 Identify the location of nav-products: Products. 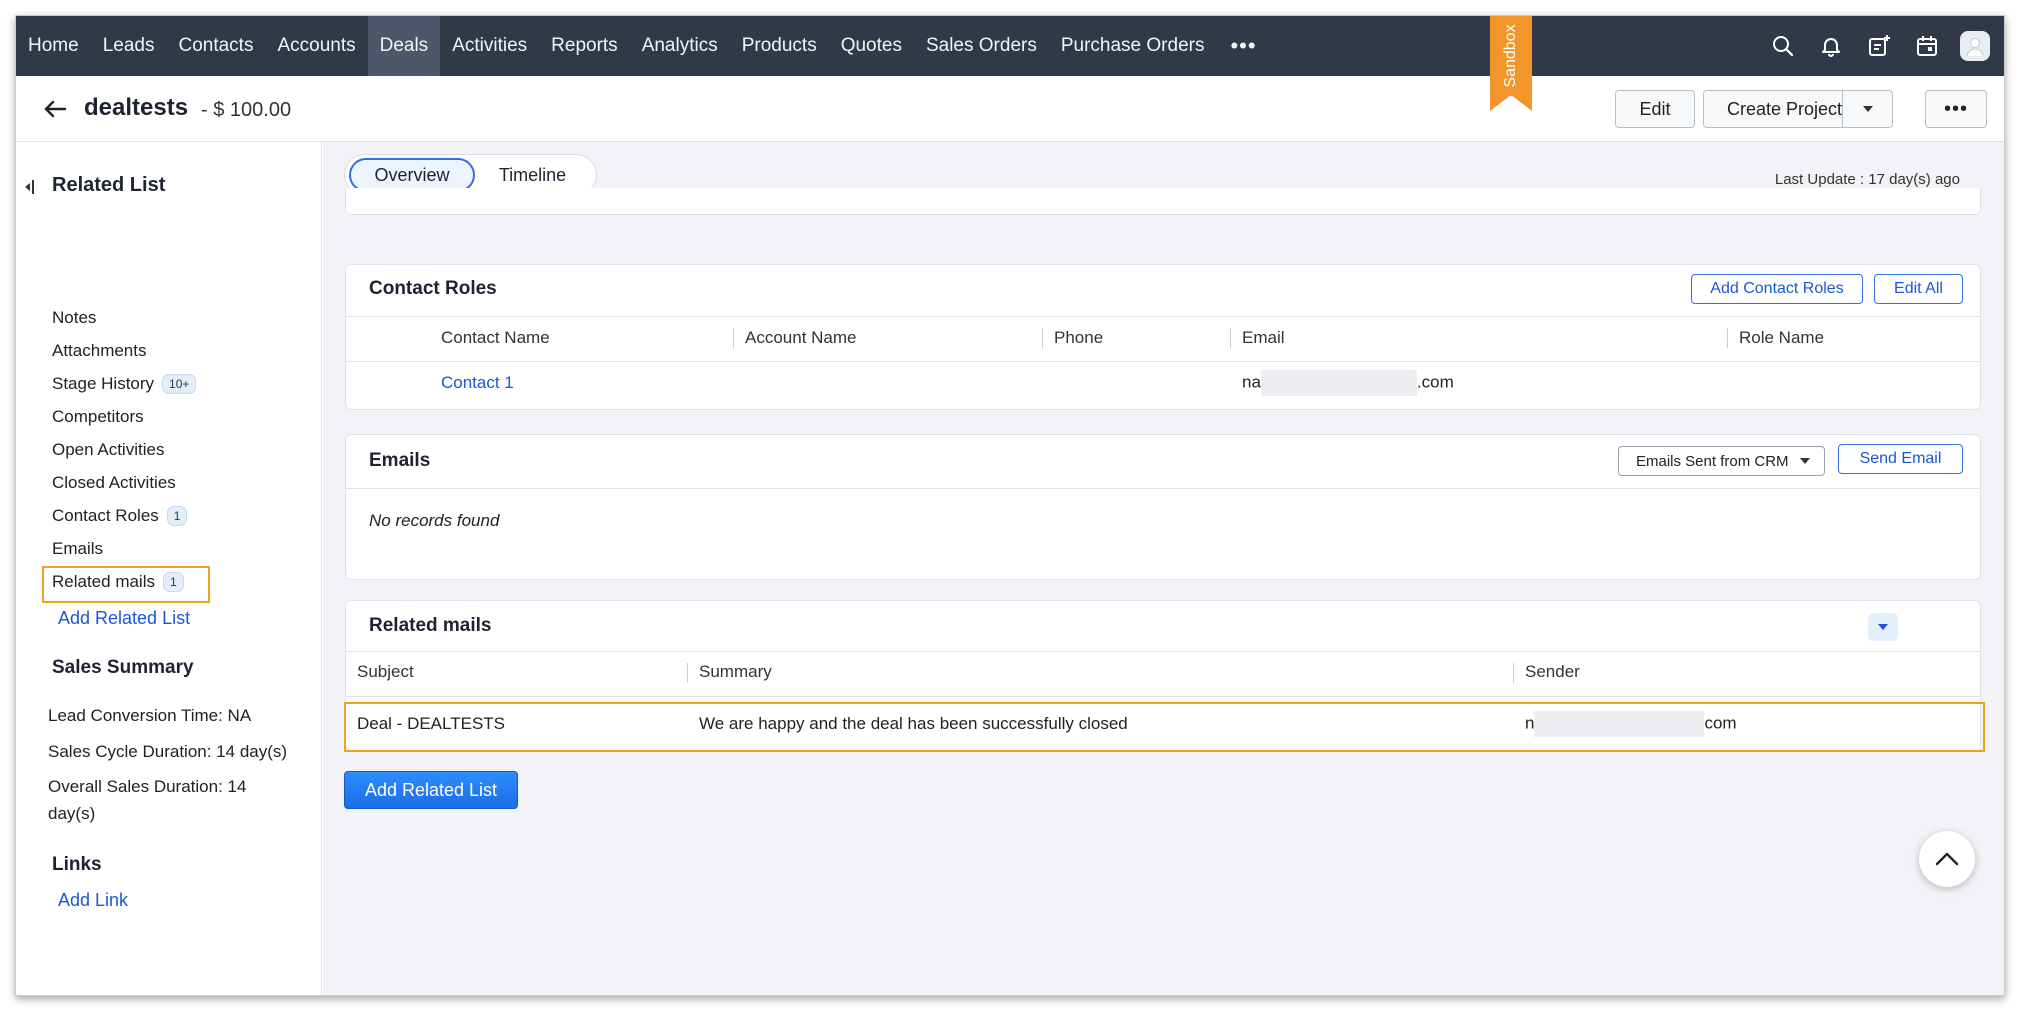
(779, 46).